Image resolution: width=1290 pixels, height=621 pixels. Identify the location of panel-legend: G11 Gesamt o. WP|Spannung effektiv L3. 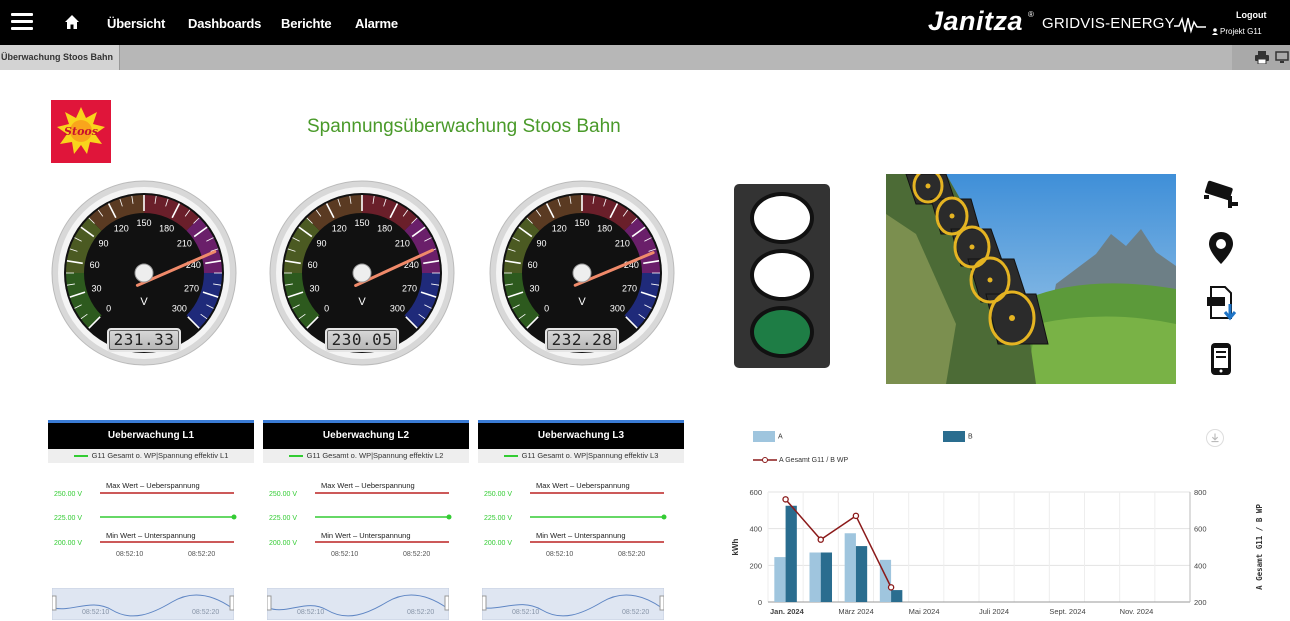
(581, 456).